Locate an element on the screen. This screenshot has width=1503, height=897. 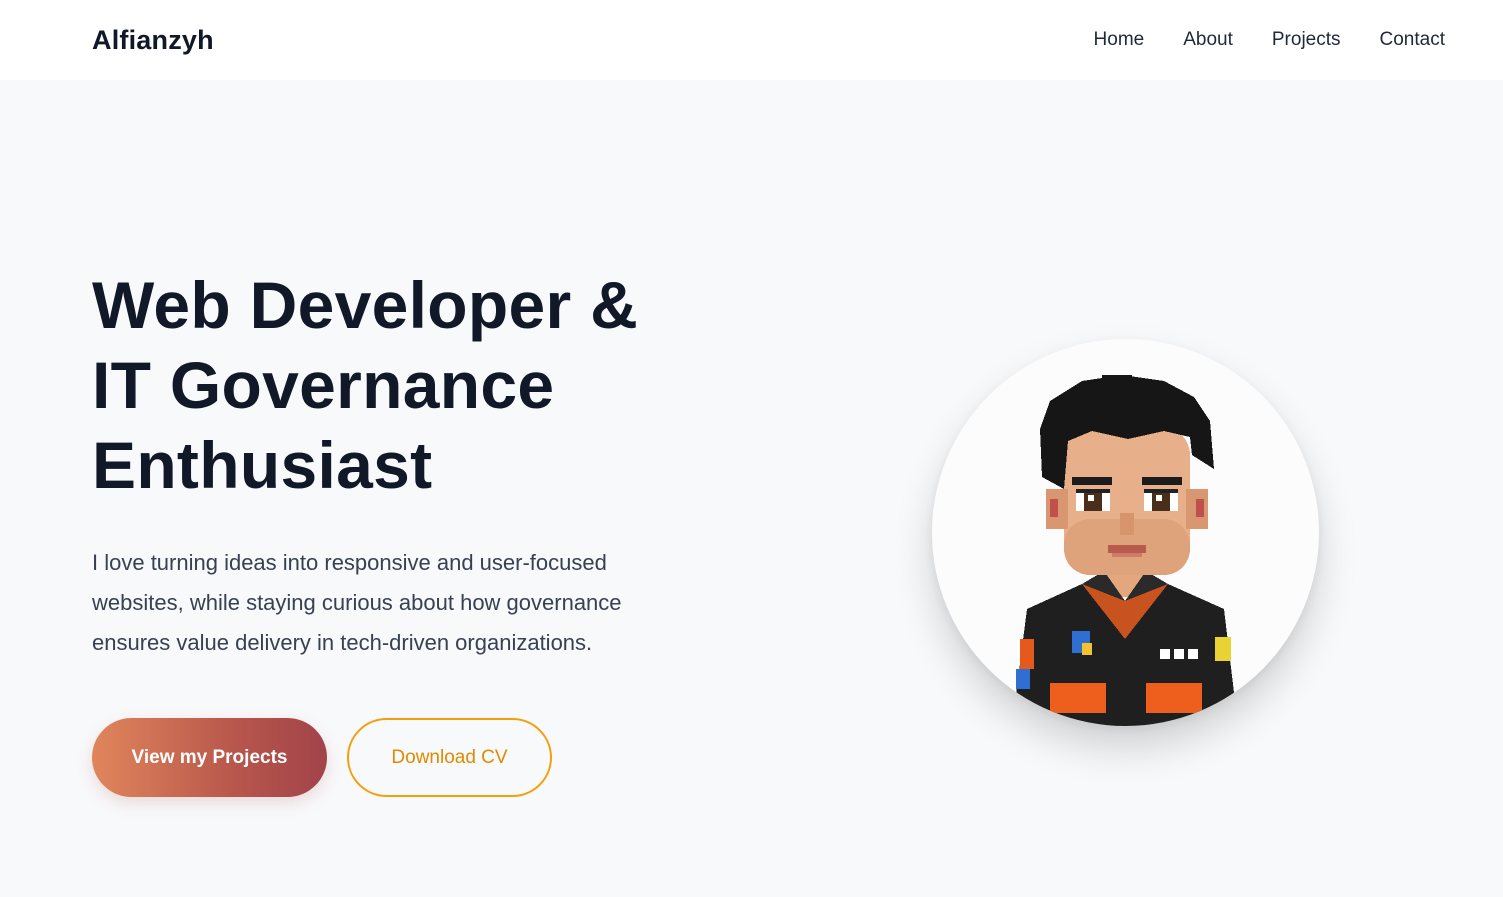
download-cv-button: Download CV is located at coordinates (449, 757).